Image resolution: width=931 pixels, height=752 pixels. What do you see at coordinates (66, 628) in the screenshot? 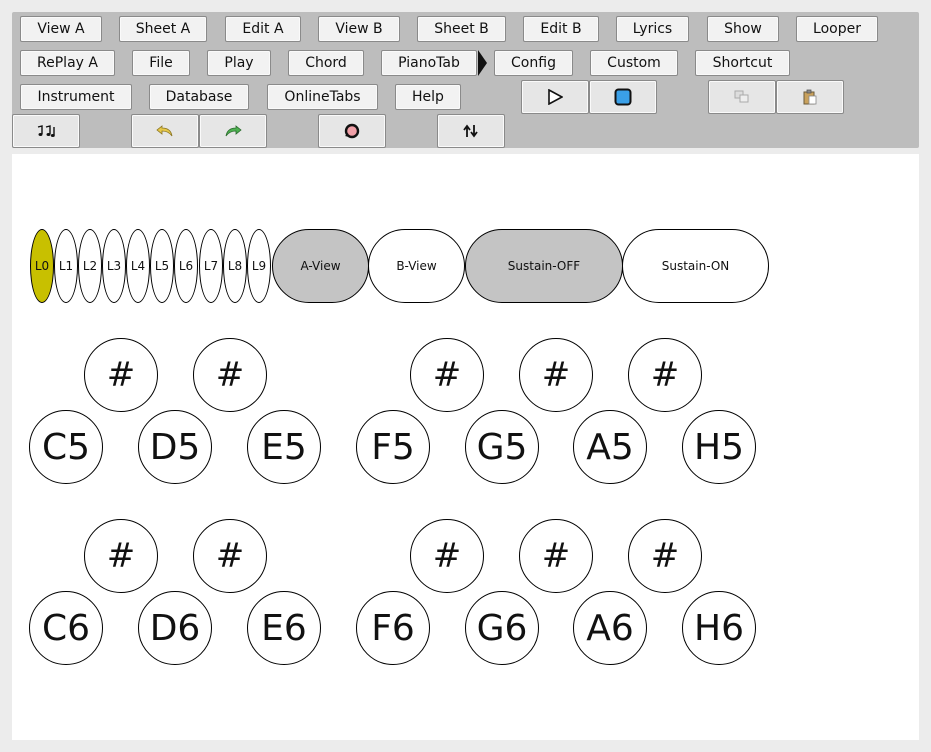
I see `key-c6: C6` at bounding box center [66, 628].